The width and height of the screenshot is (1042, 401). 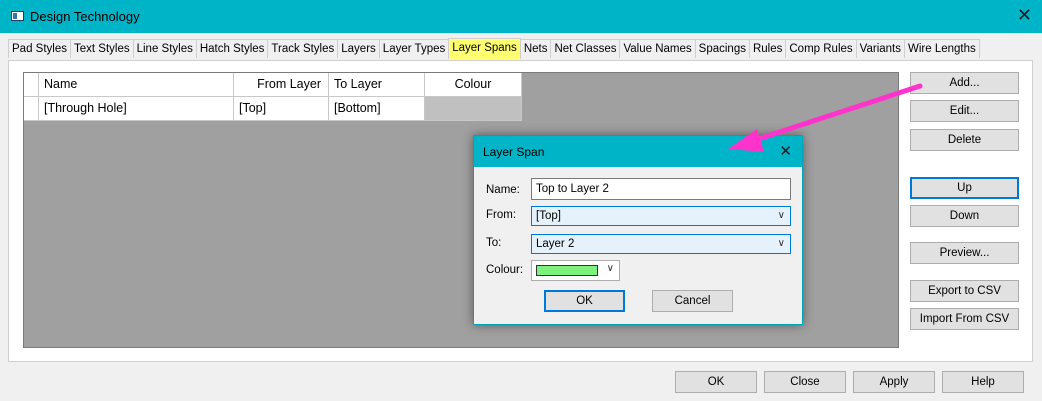 I want to click on to-label: To:, so click(x=494, y=243).